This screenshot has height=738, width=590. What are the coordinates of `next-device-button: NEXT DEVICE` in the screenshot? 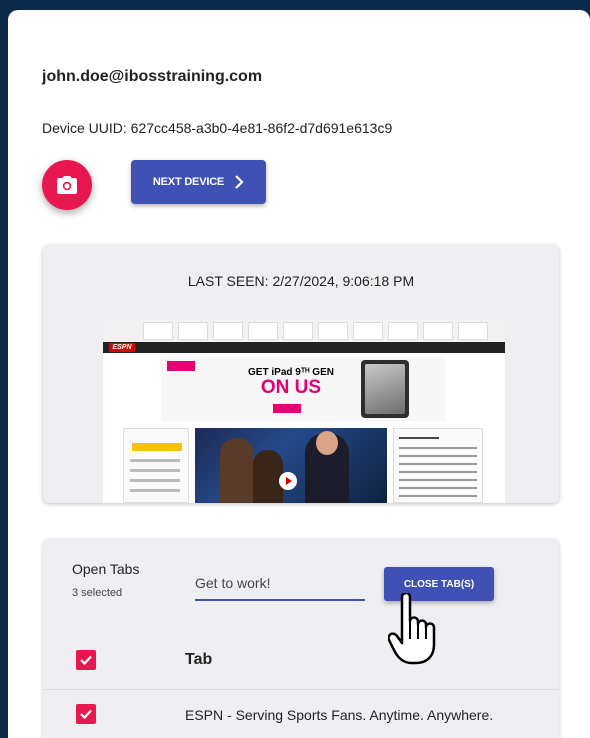 It's located at (198, 182).